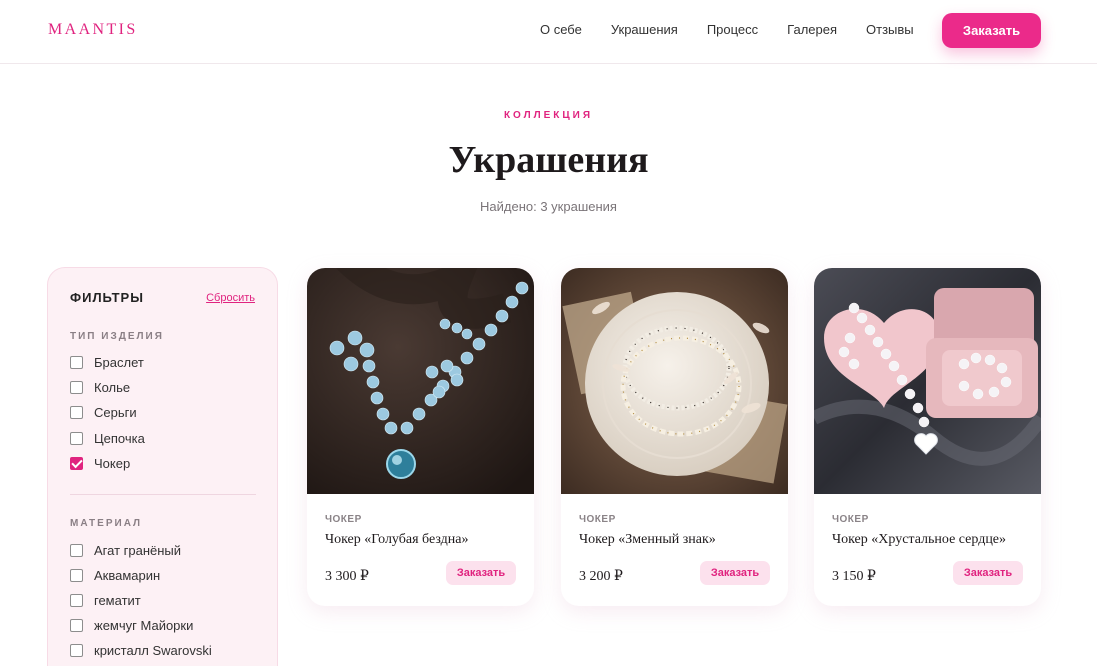  What do you see at coordinates (812, 29) in the screenshot?
I see `nav-link-gallery: Галерея` at bounding box center [812, 29].